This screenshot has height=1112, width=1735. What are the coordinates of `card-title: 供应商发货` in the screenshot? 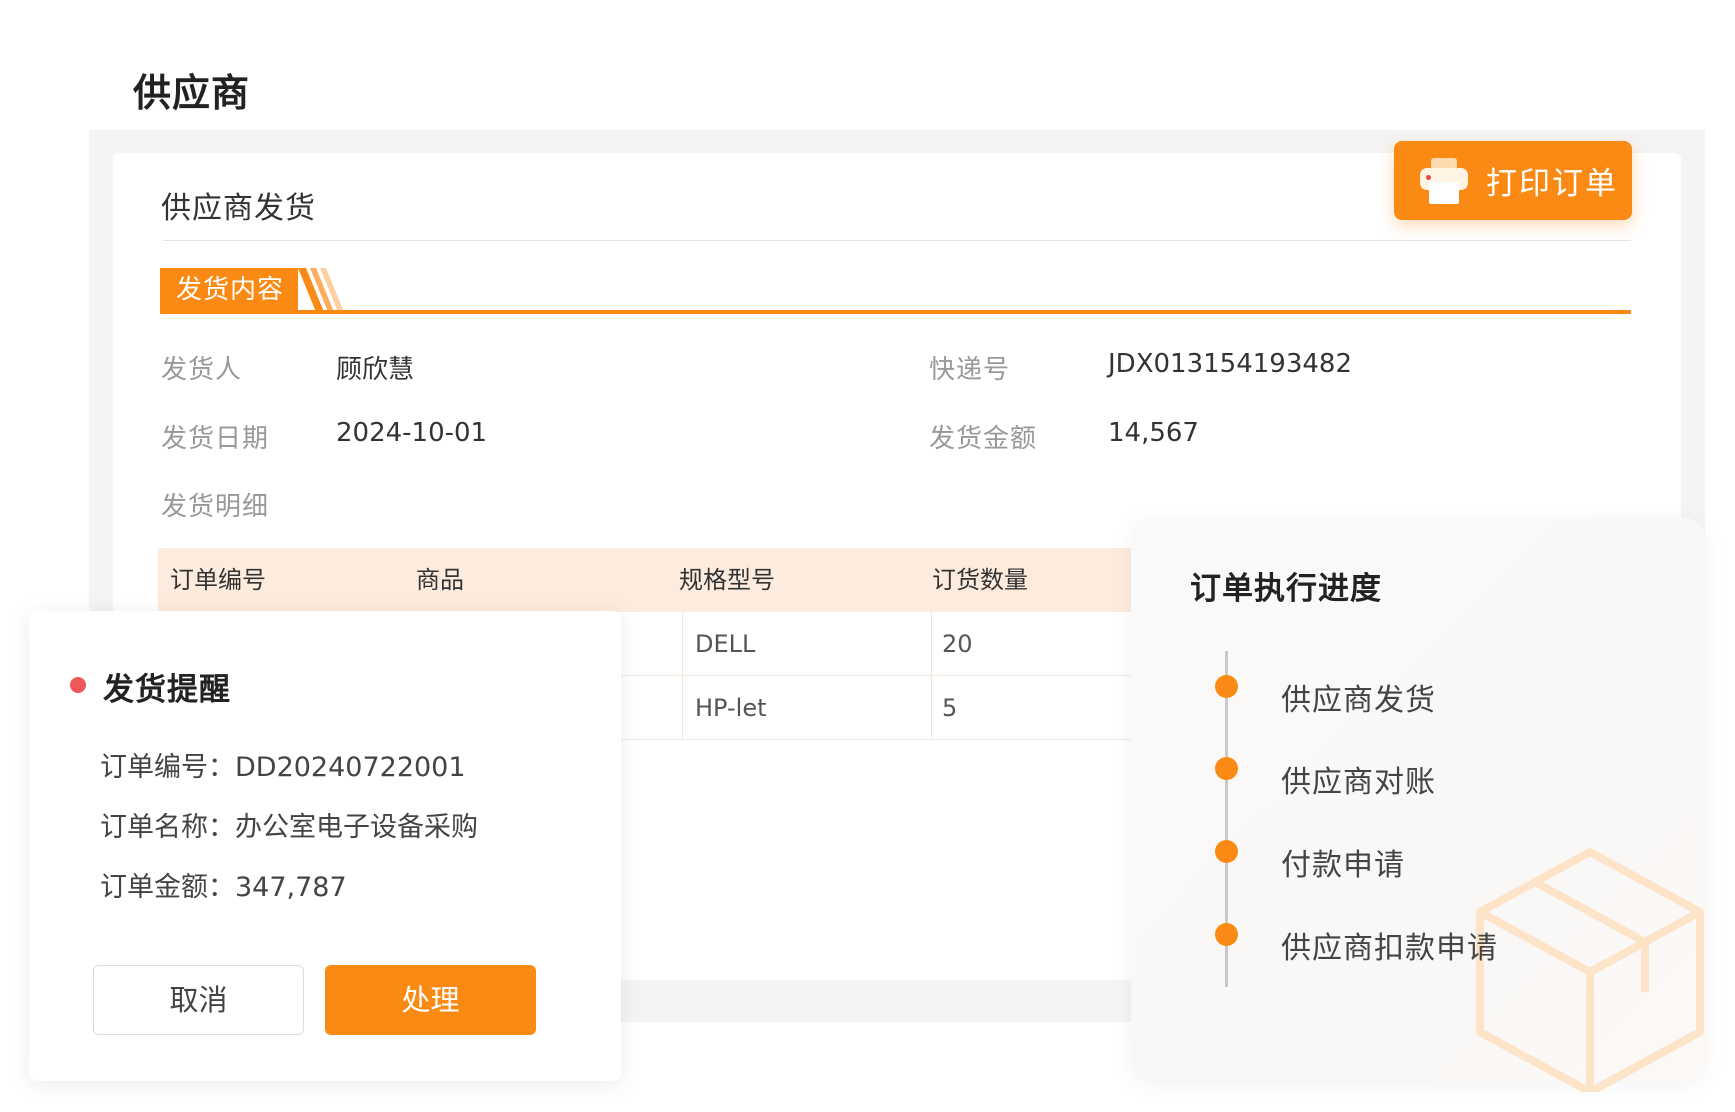 It's located at (238, 208).